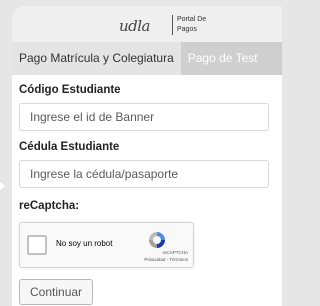  Describe the element at coordinates (49, 206) in the screenshot. I see `recaptcha-label: reCaptcha:` at that location.